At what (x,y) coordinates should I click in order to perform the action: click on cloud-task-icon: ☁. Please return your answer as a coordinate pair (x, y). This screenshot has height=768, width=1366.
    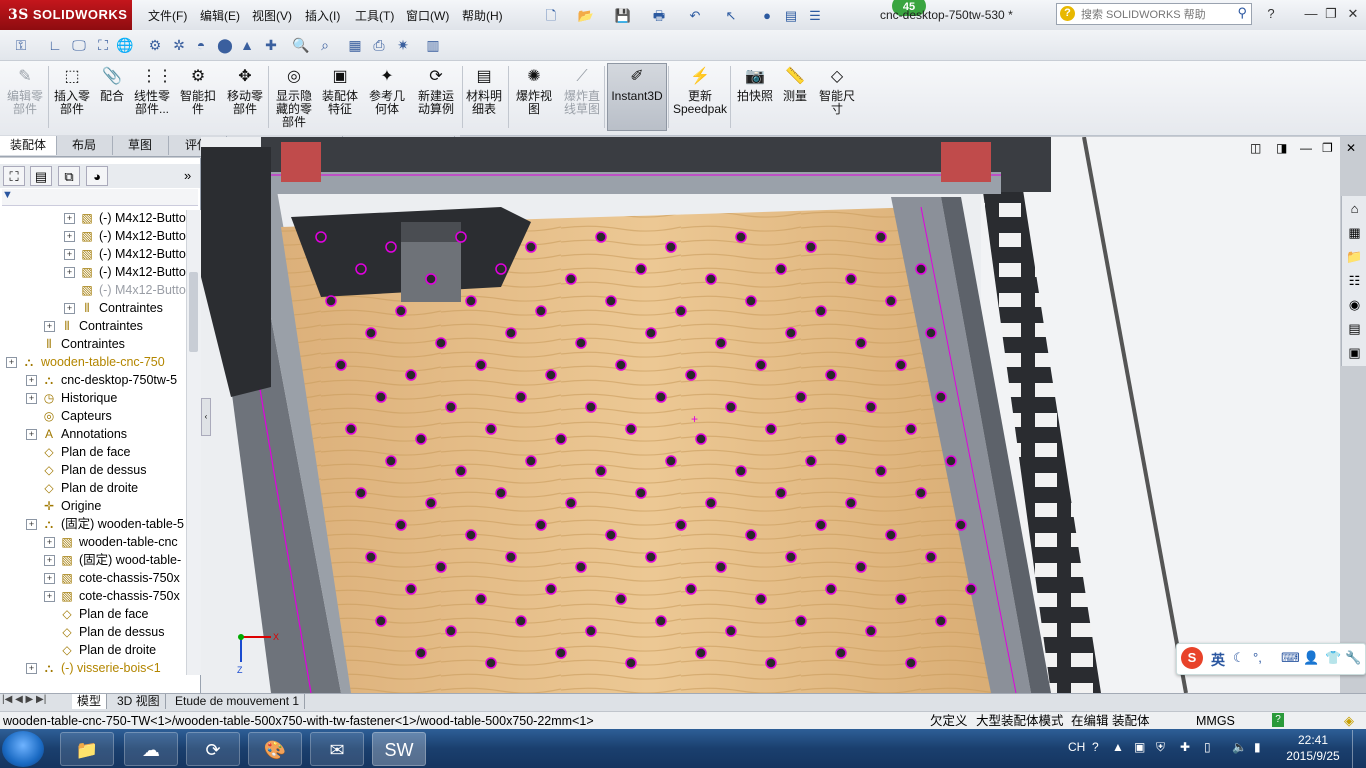
    Looking at the image, I should click on (151, 749).